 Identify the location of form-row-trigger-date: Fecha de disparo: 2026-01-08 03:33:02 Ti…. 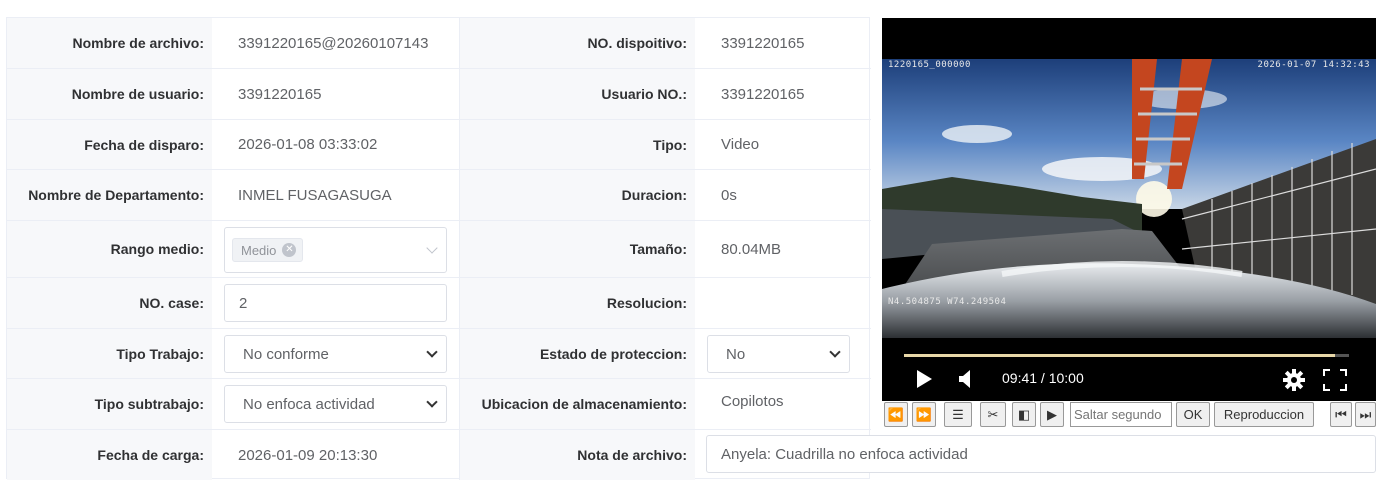
(439, 145).